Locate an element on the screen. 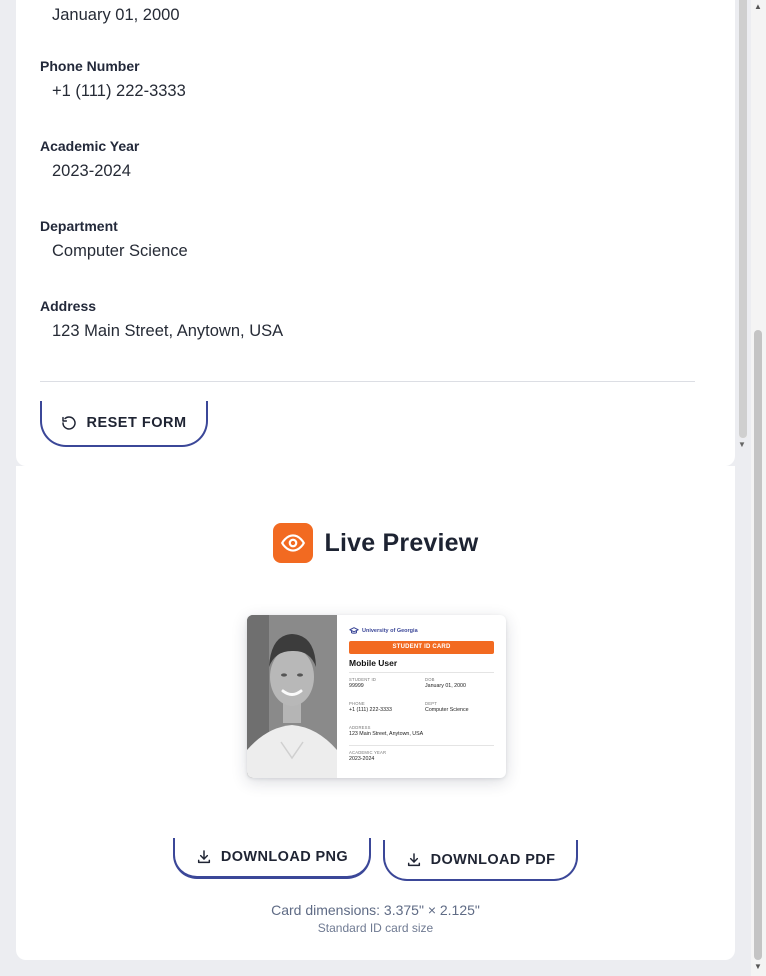 This screenshot has width=766, height=976. phone-card-value: +1 (111) 222-3333 is located at coordinates (370, 710).